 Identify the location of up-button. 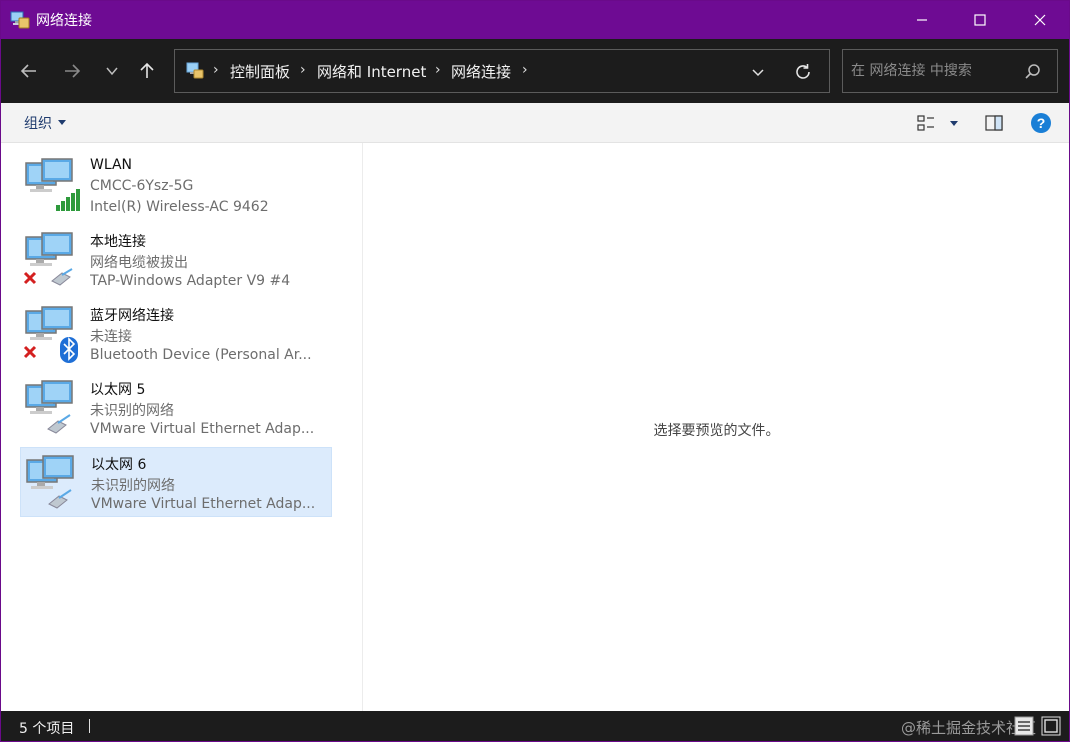
(147, 71).